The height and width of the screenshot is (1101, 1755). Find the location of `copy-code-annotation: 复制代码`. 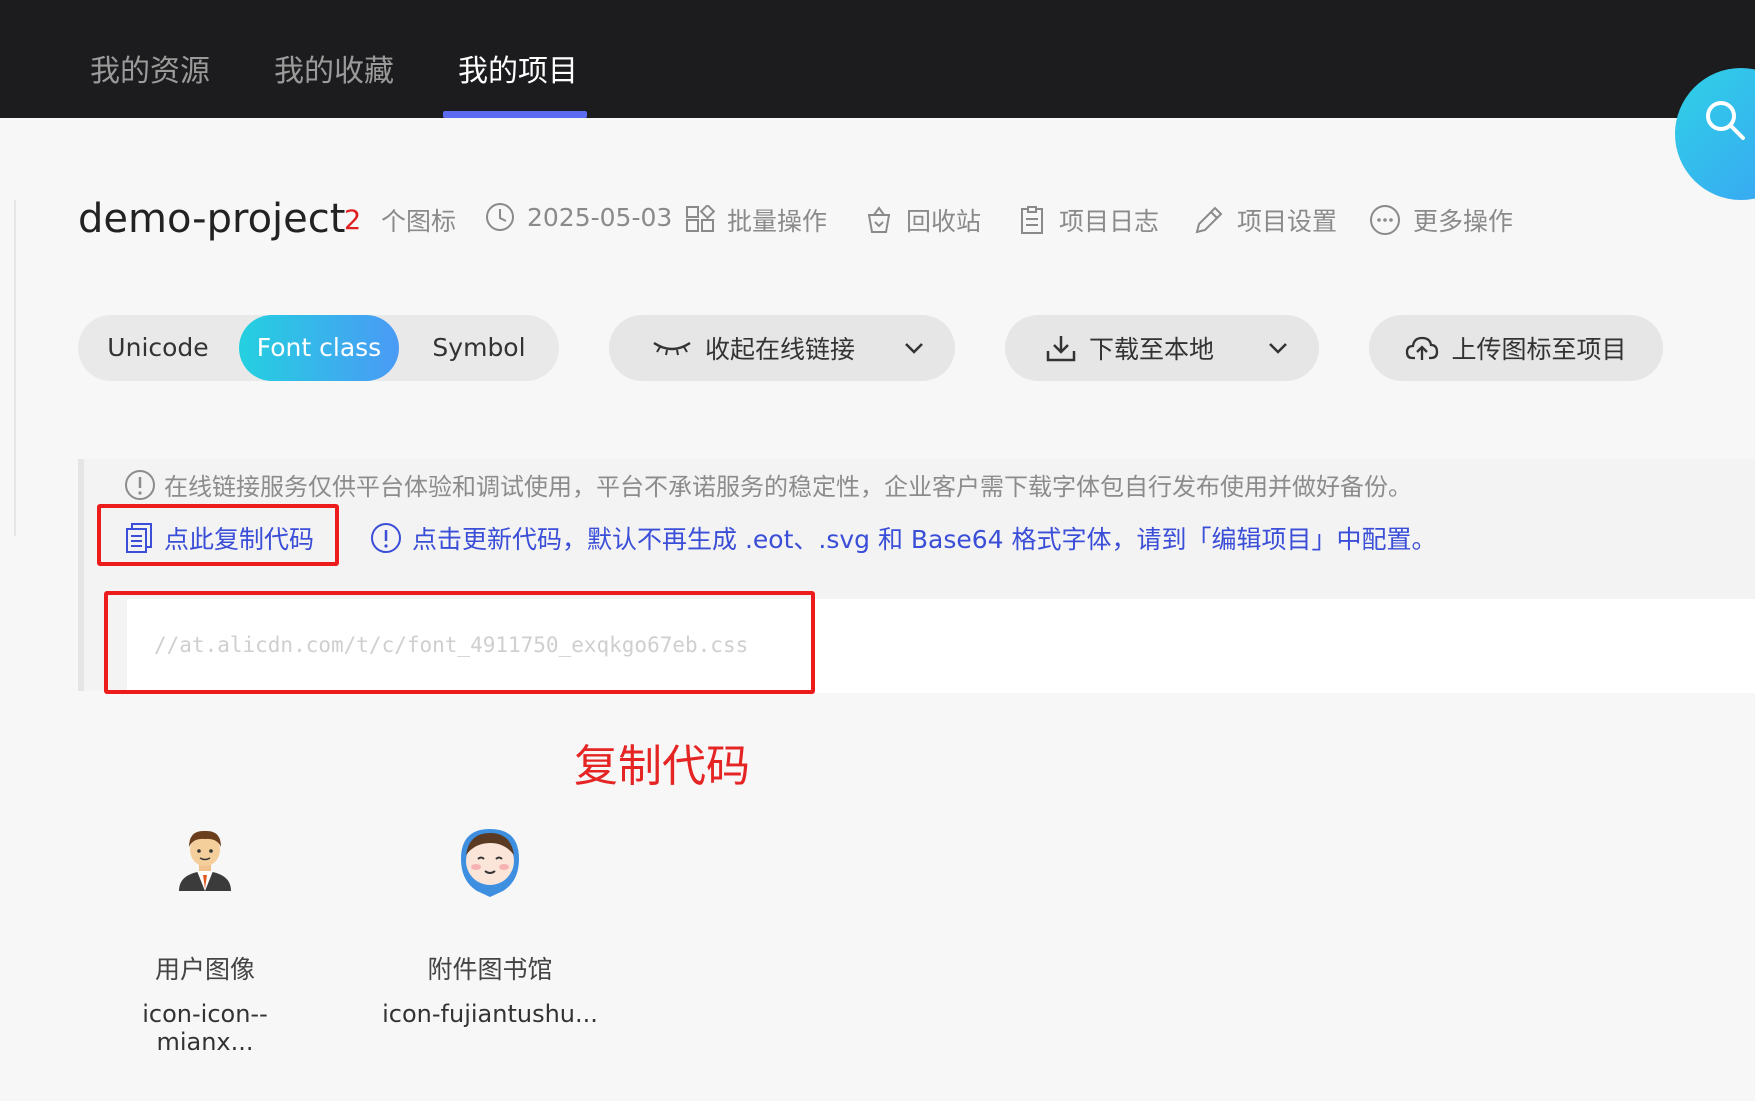

copy-code-annotation: 复制代码 is located at coordinates (662, 766).